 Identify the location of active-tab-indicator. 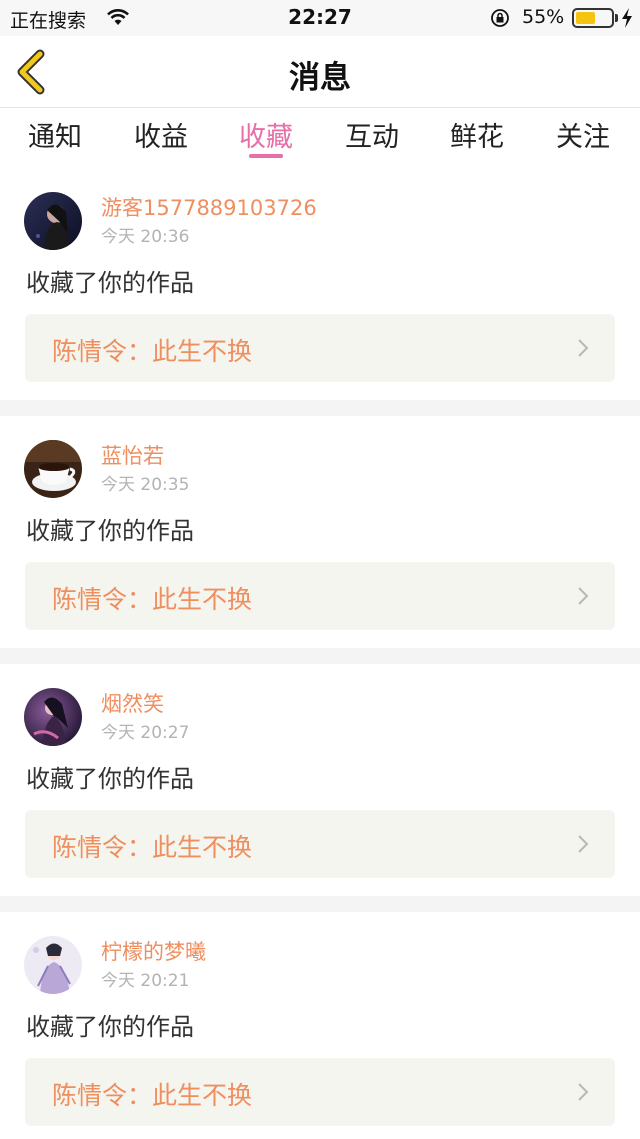
(266, 156).